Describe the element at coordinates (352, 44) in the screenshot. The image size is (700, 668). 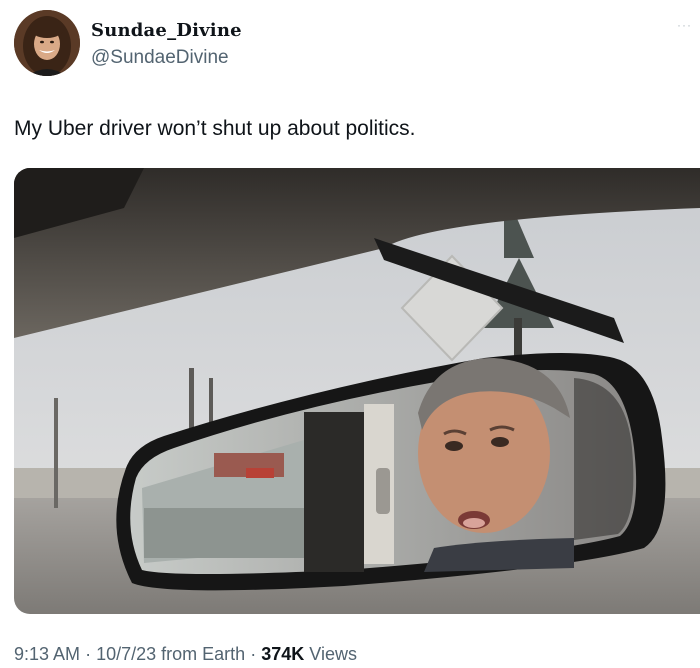
I see `tweet-header: Sundae_Divine @SundaeDivine ···` at that location.